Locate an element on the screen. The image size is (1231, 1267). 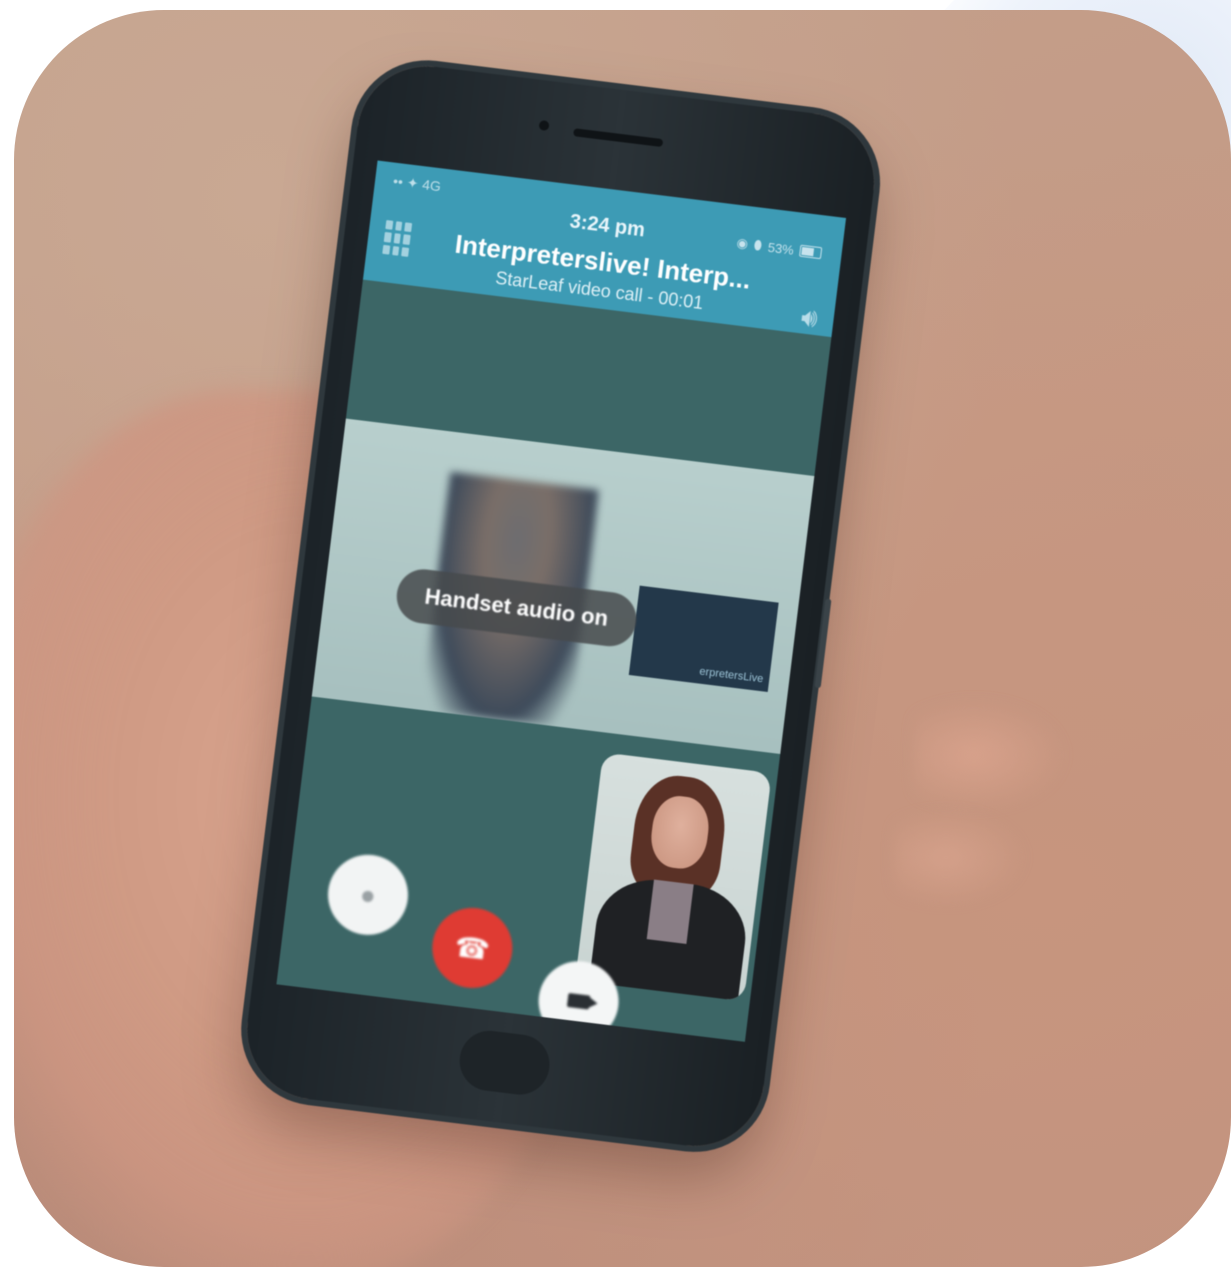
location-icon: ◉ is located at coordinates (742, 243).